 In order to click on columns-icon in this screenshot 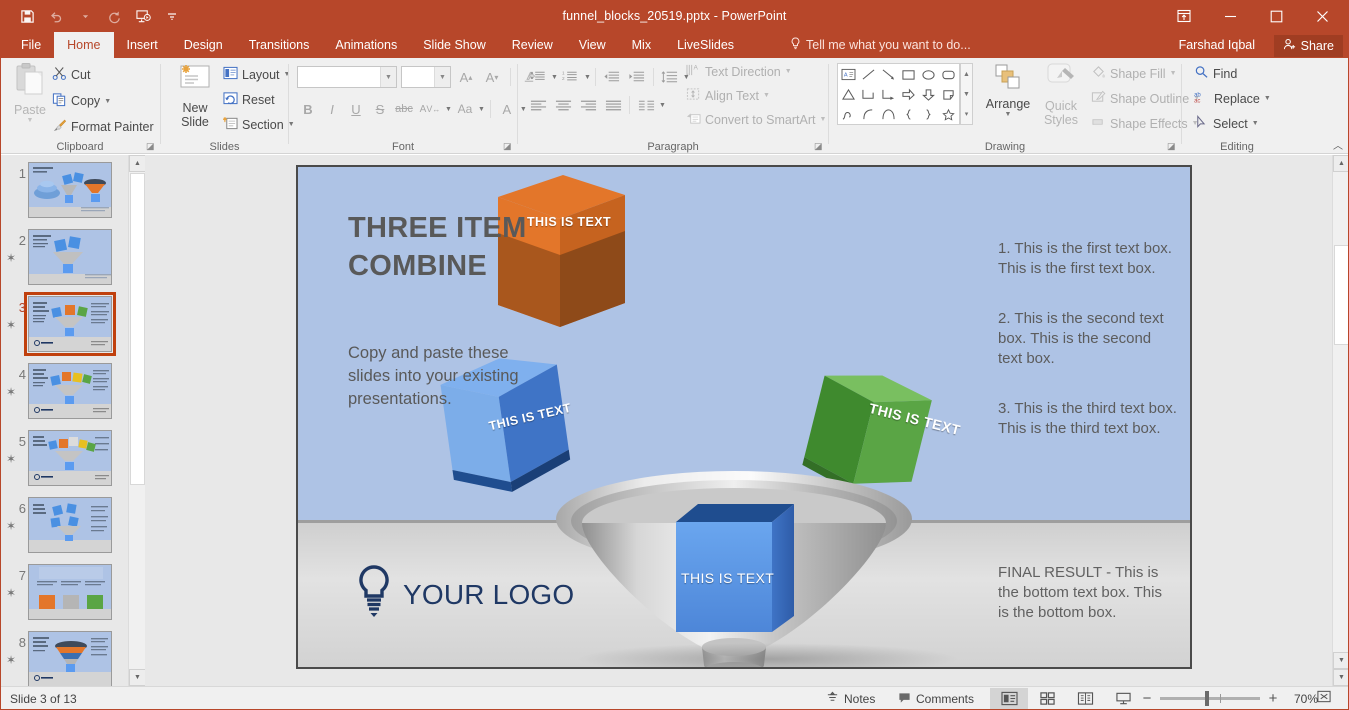, I will do `click(646, 105)`.